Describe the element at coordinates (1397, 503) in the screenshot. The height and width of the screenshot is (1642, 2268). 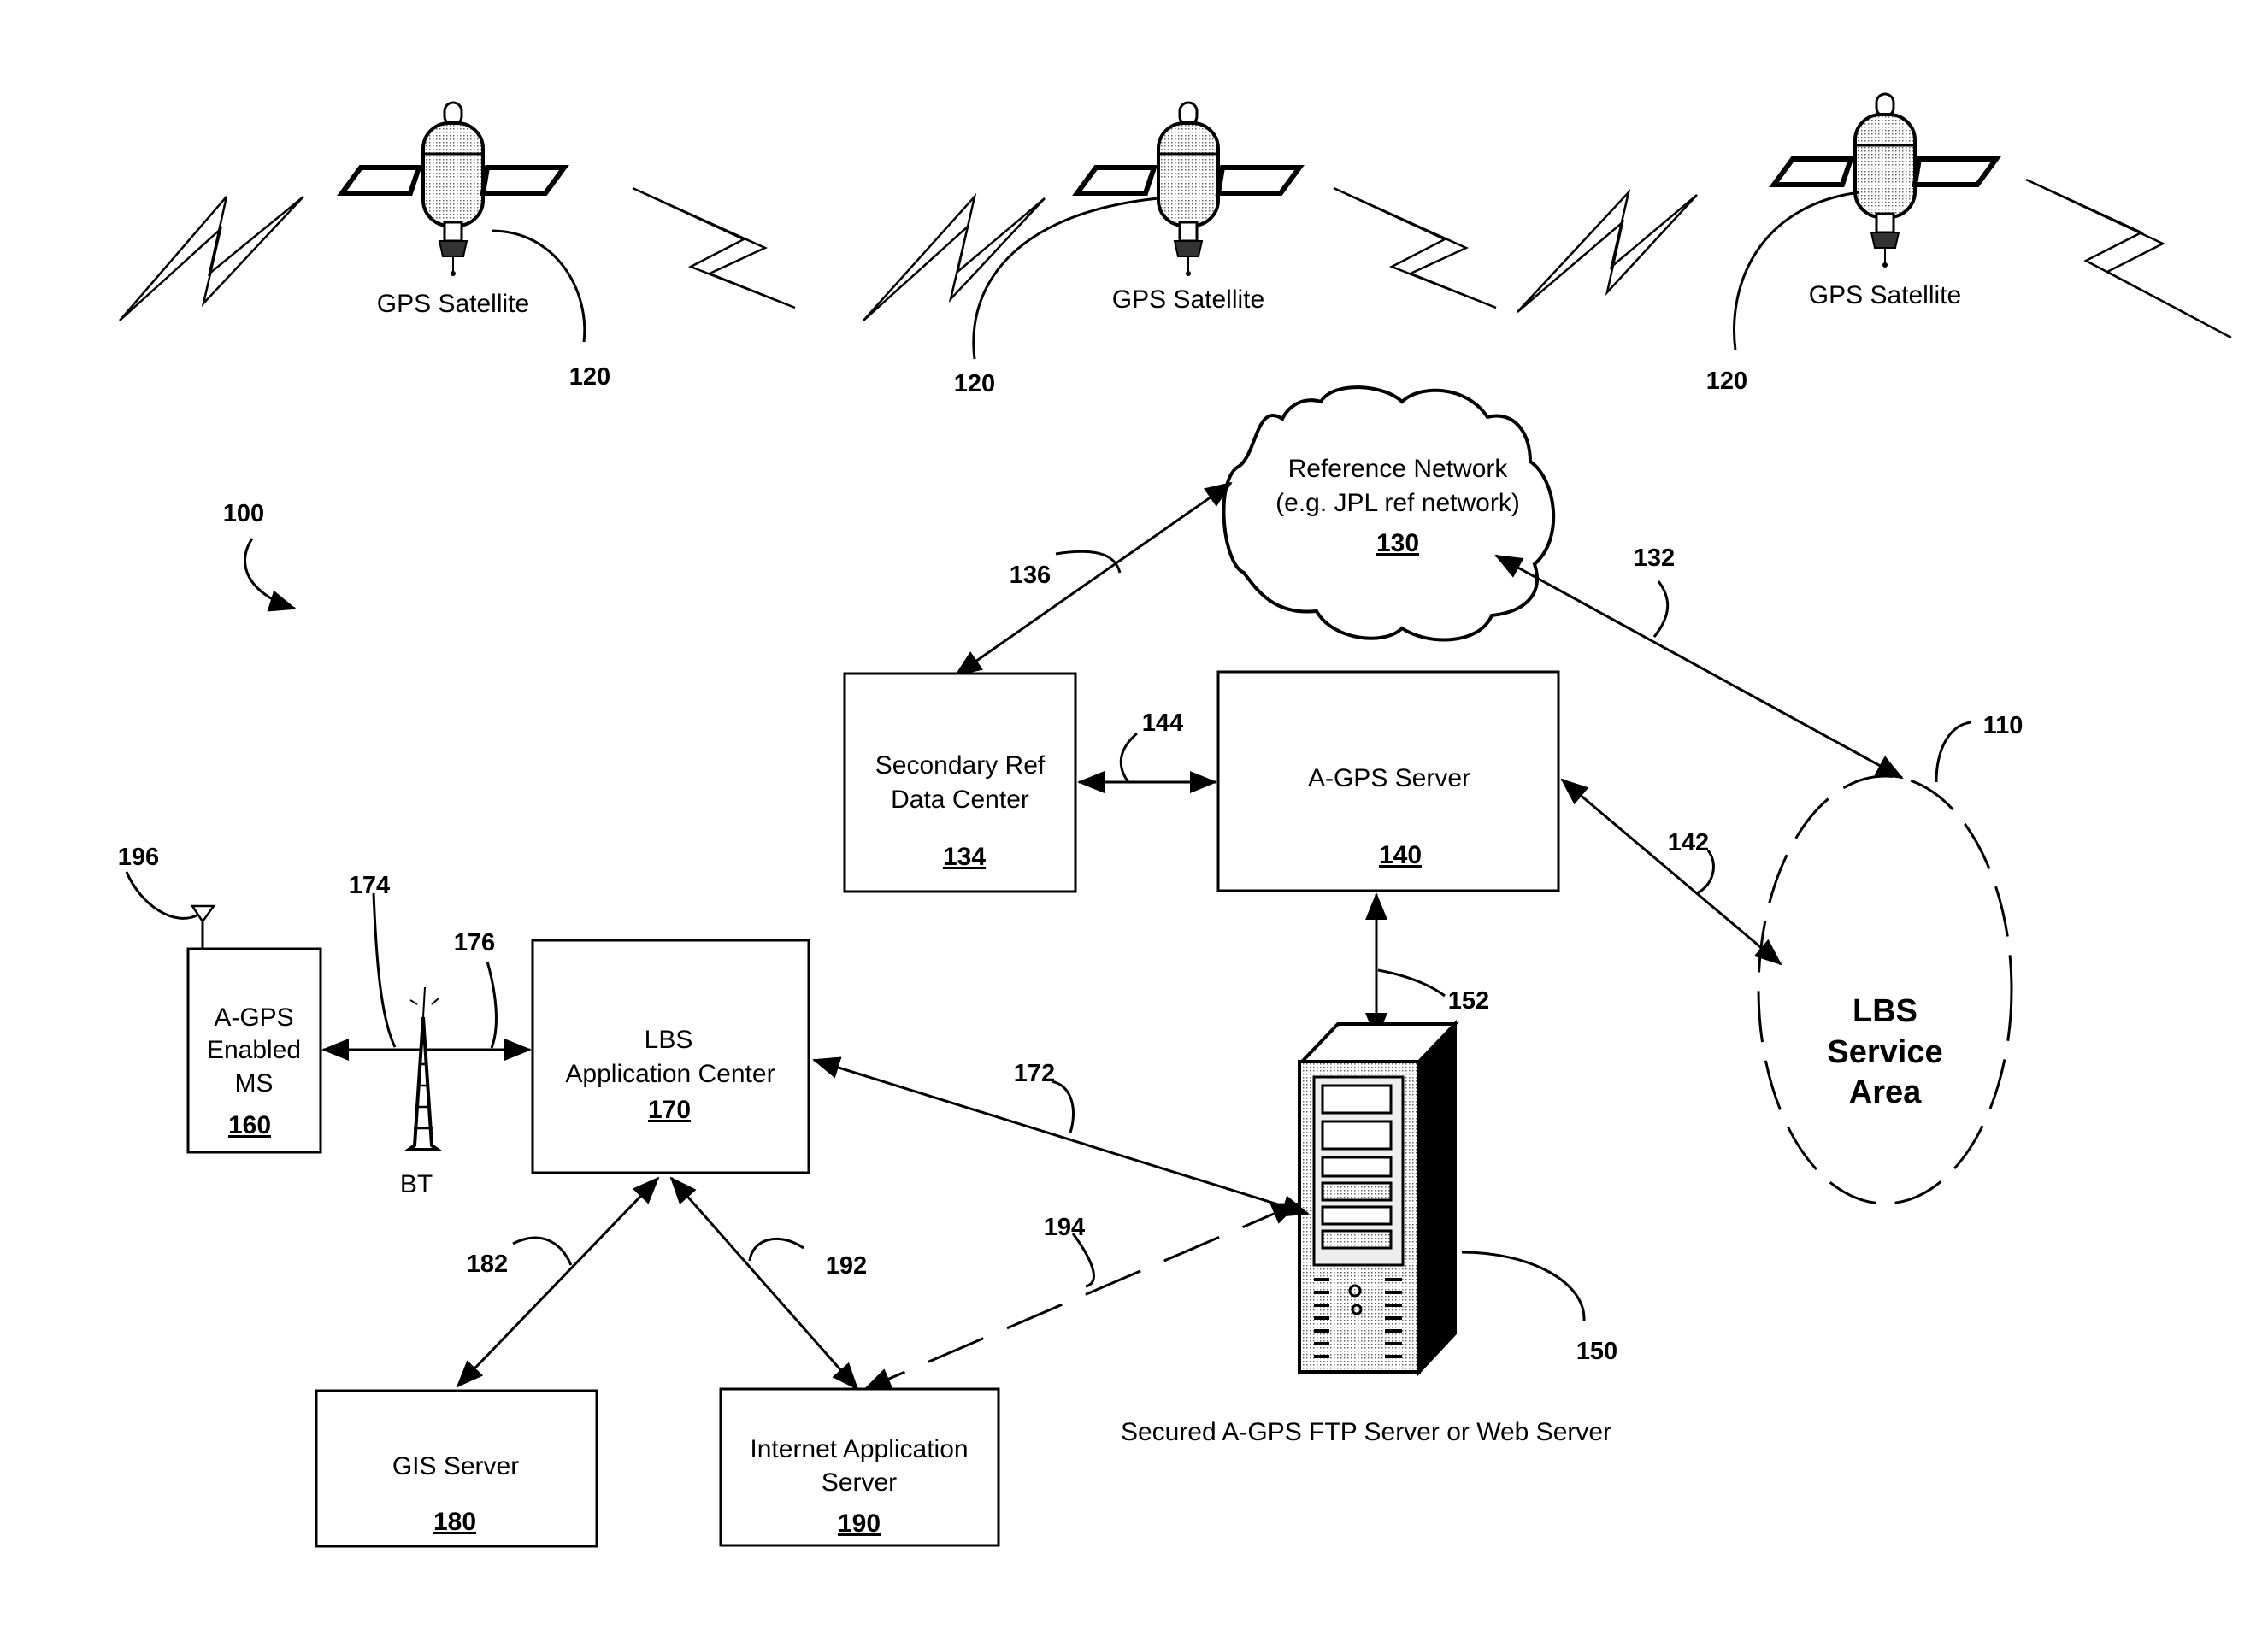
I see `node-subtitle: (e.g. JPL ref network)` at that location.